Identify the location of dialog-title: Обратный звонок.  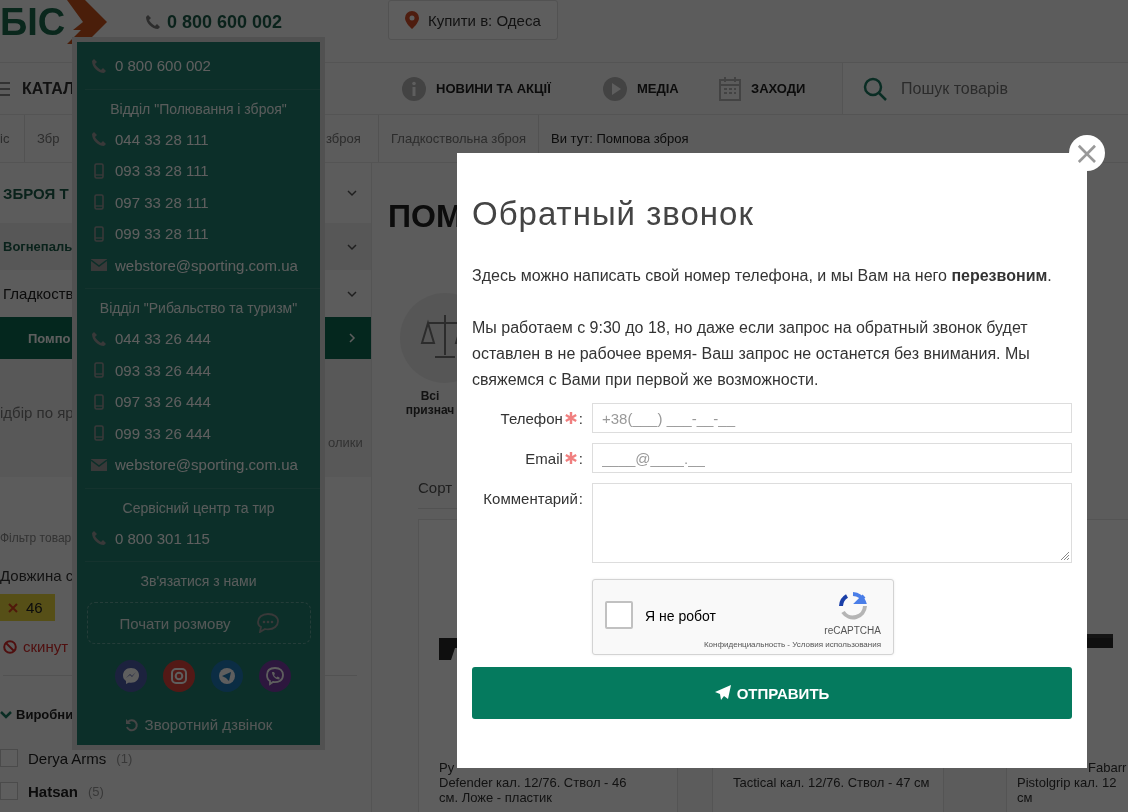
(613, 214).